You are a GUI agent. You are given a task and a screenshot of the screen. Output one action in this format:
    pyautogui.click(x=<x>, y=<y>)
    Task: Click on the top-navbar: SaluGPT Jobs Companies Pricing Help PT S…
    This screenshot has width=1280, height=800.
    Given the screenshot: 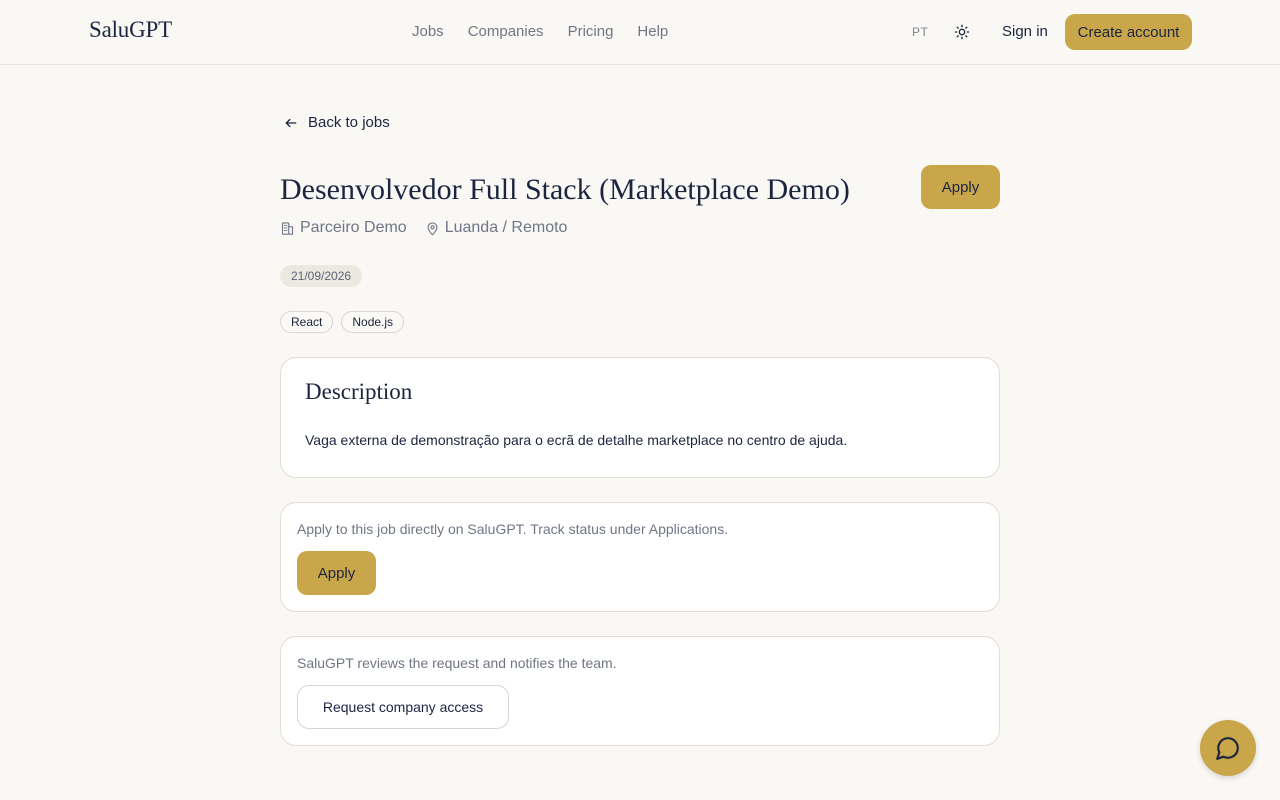 What is the action you would take?
    pyautogui.click(x=640, y=32)
    